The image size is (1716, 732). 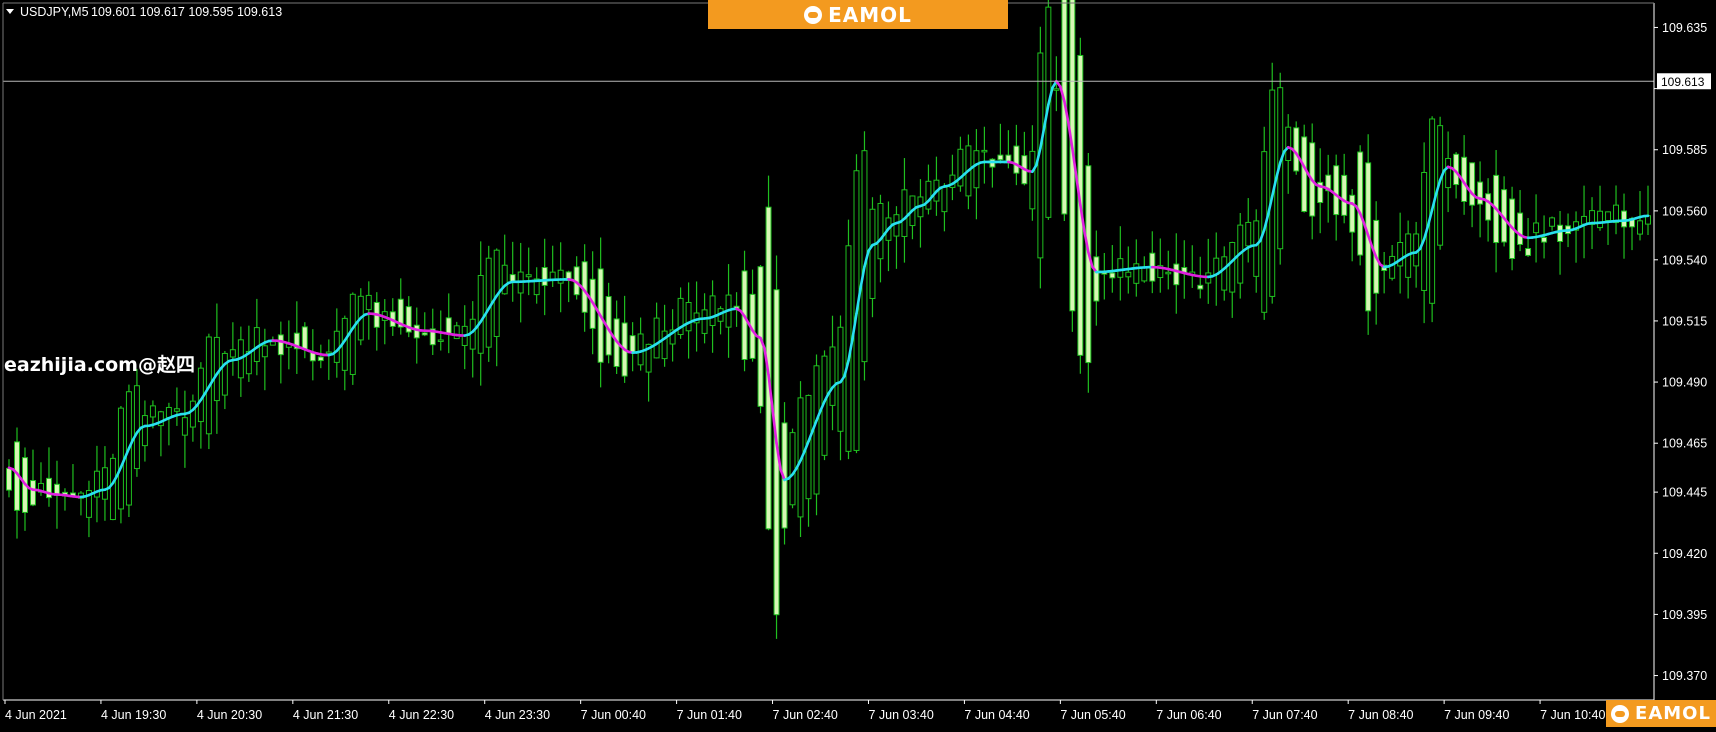 What do you see at coordinates (613, 715) in the screenshot?
I see `x-tick-label: 7 Jun 00:40` at bounding box center [613, 715].